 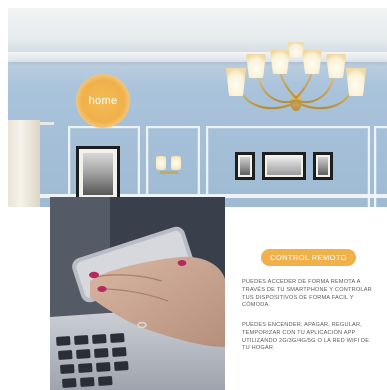 I want to click on wall-sconce, so click(x=169, y=165).